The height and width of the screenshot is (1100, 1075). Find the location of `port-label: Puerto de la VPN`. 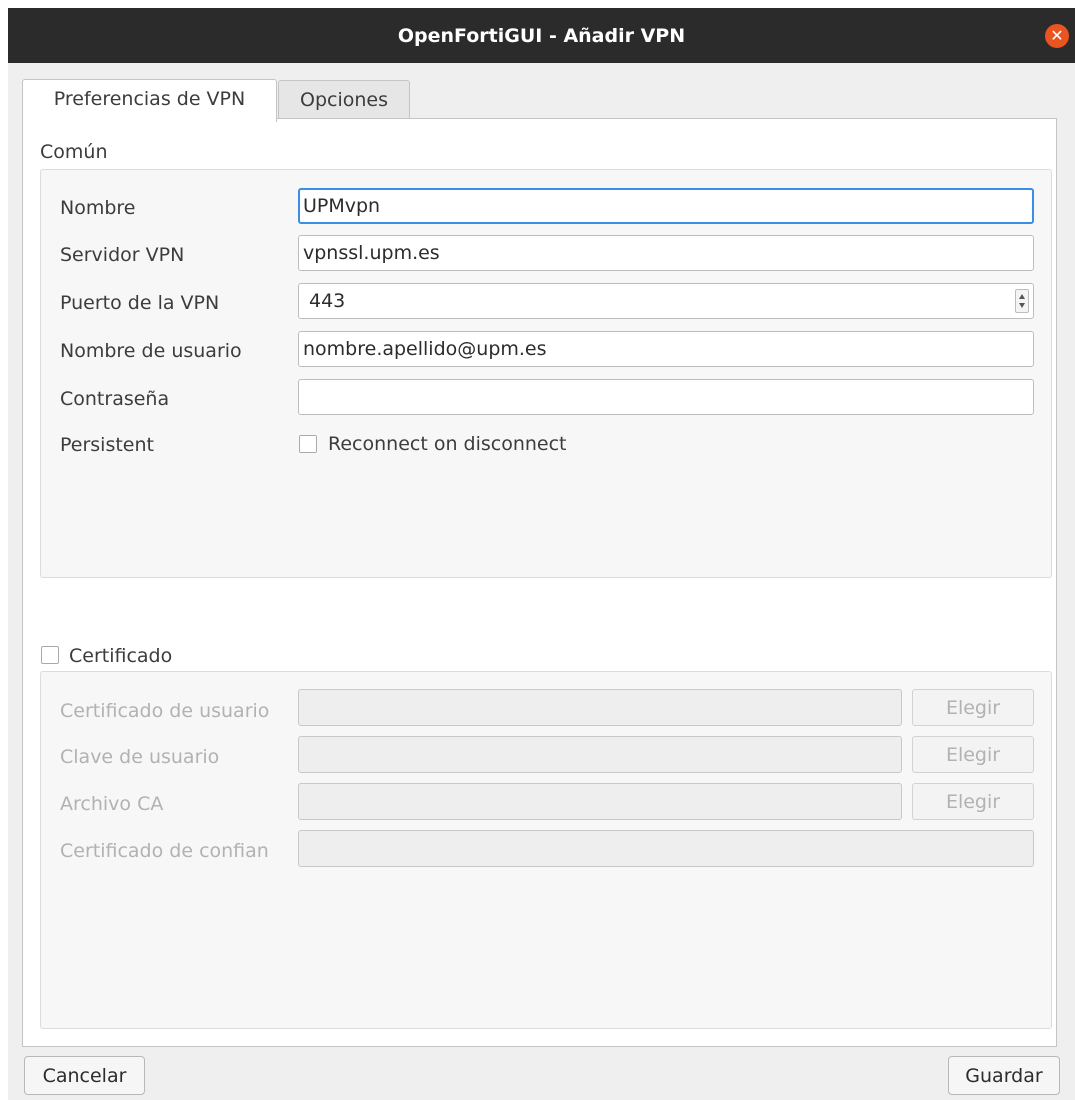

port-label: Puerto de la VPN is located at coordinates (140, 303).